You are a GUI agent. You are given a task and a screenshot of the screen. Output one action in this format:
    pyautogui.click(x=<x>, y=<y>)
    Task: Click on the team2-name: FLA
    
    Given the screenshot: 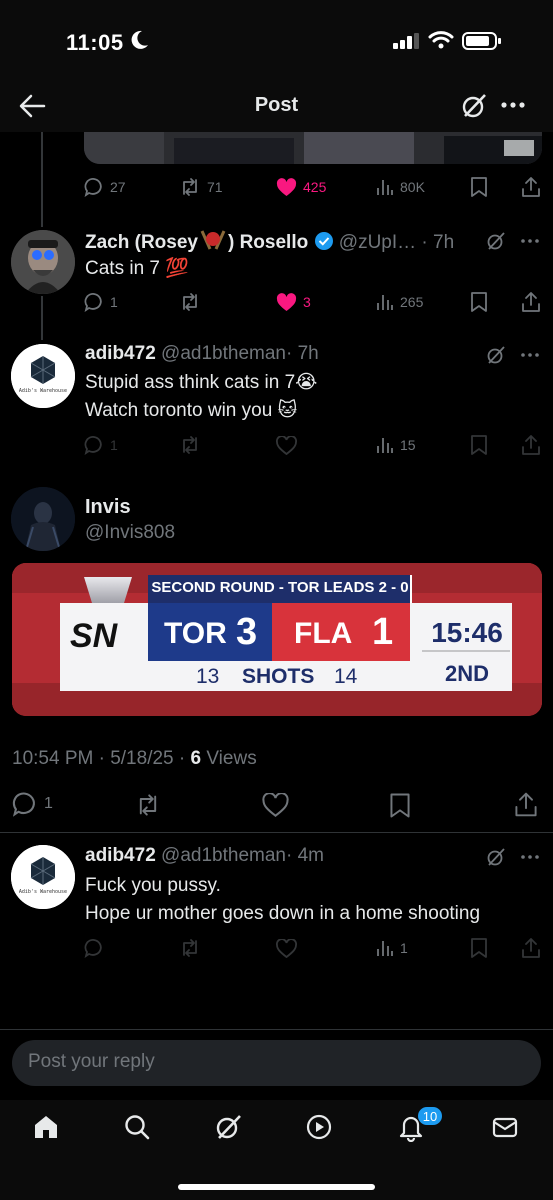 What is the action you would take?
    pyautogui.click(x=323, y=633)
    